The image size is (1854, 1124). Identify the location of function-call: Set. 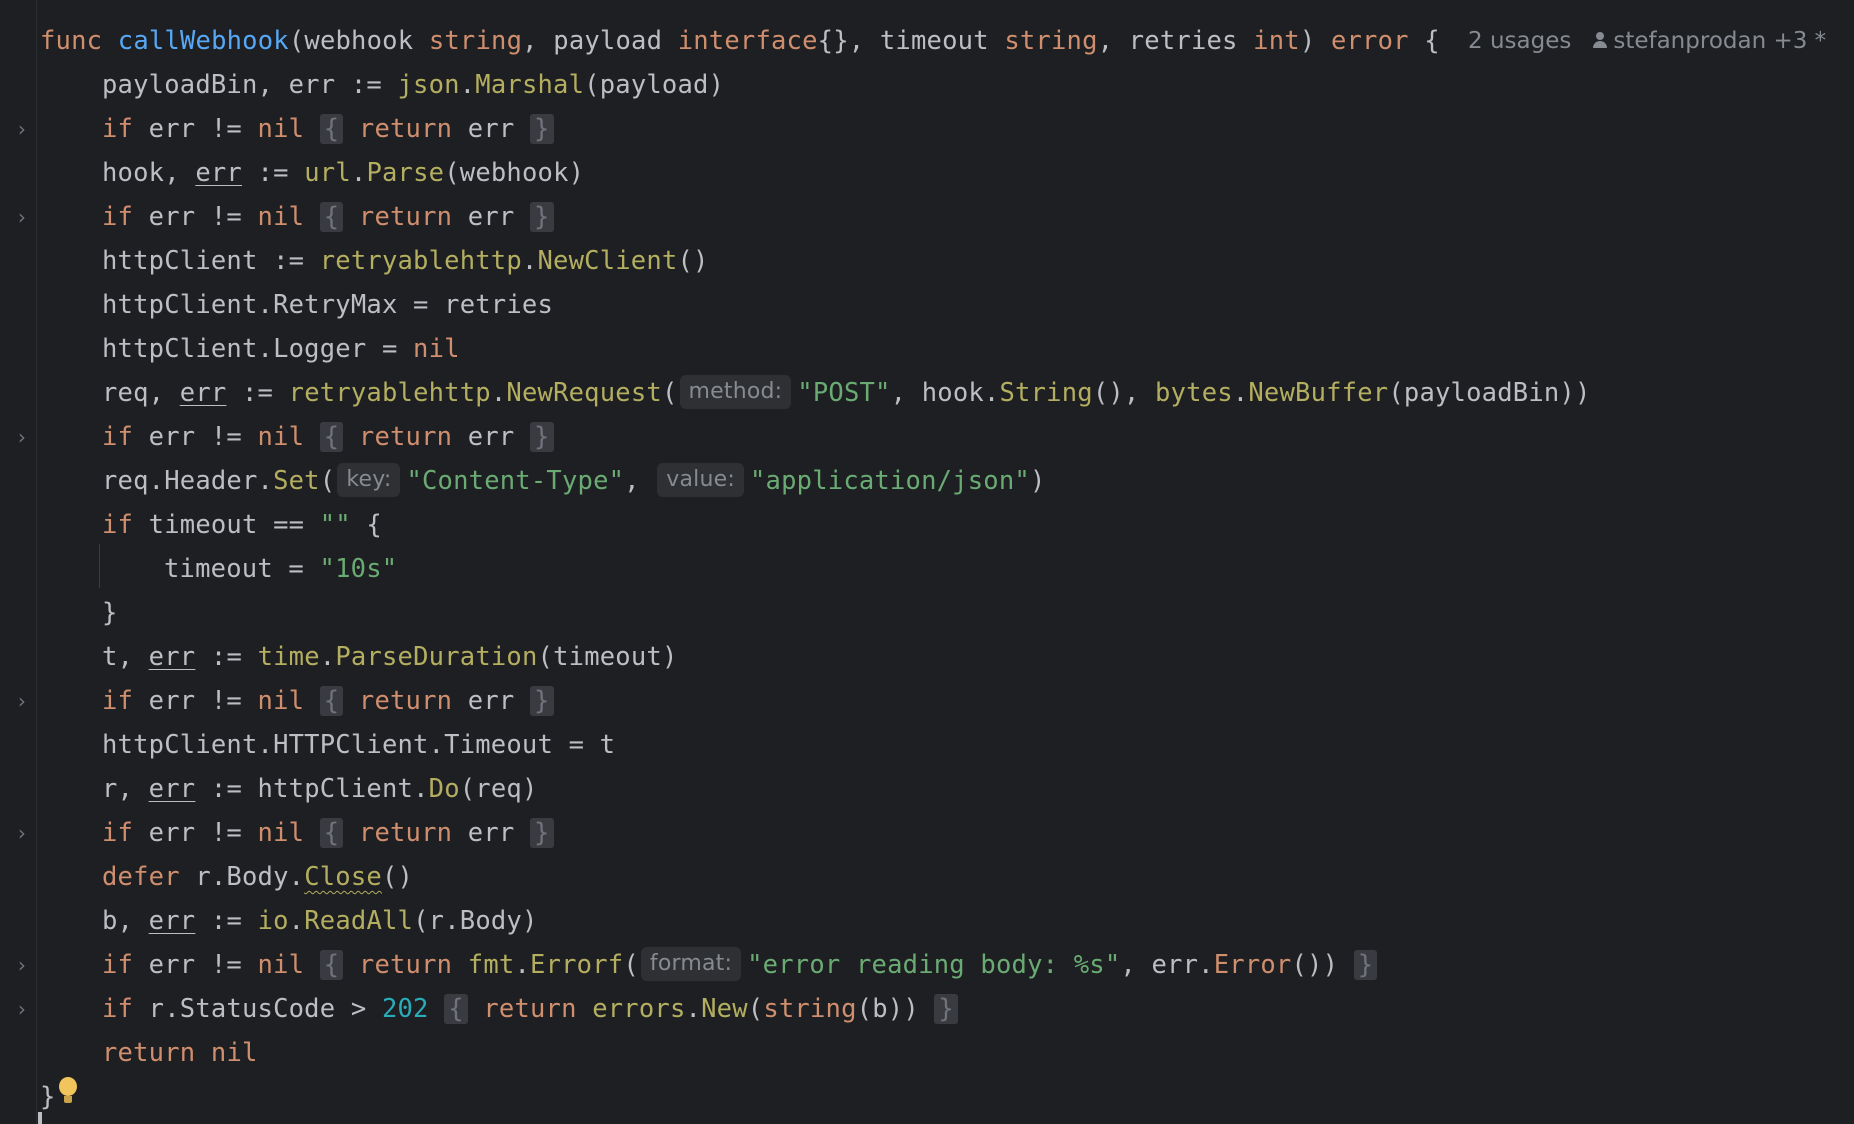
(296, 481).